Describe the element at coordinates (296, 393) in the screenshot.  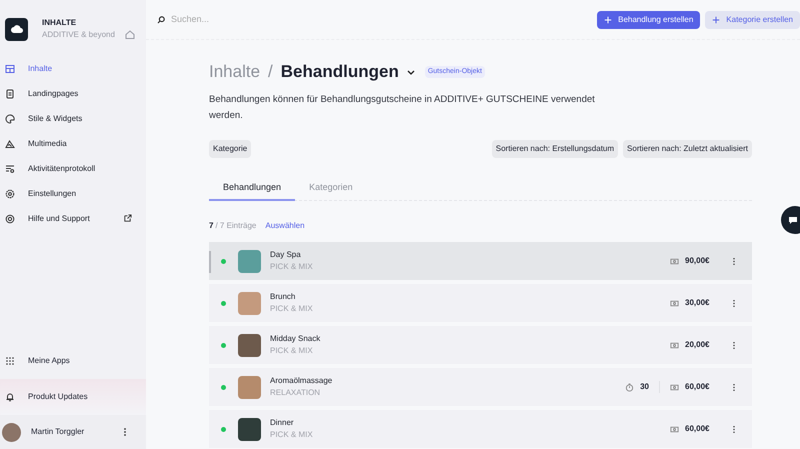
I see `item-category: RELAXATION` at that location.